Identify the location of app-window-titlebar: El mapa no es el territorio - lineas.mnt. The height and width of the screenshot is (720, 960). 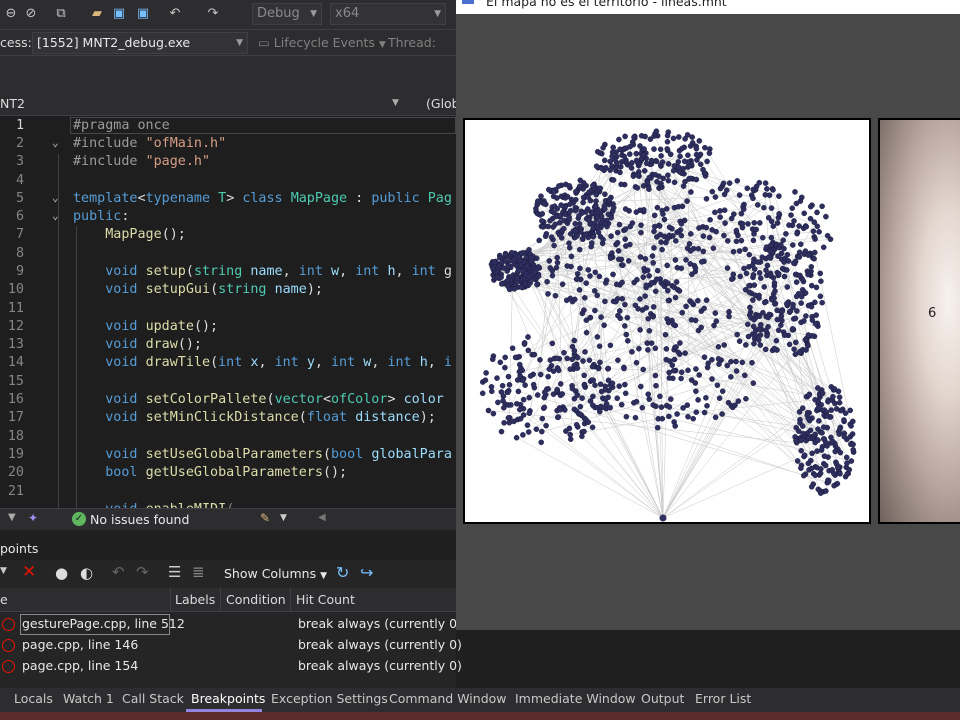
(708, 7).